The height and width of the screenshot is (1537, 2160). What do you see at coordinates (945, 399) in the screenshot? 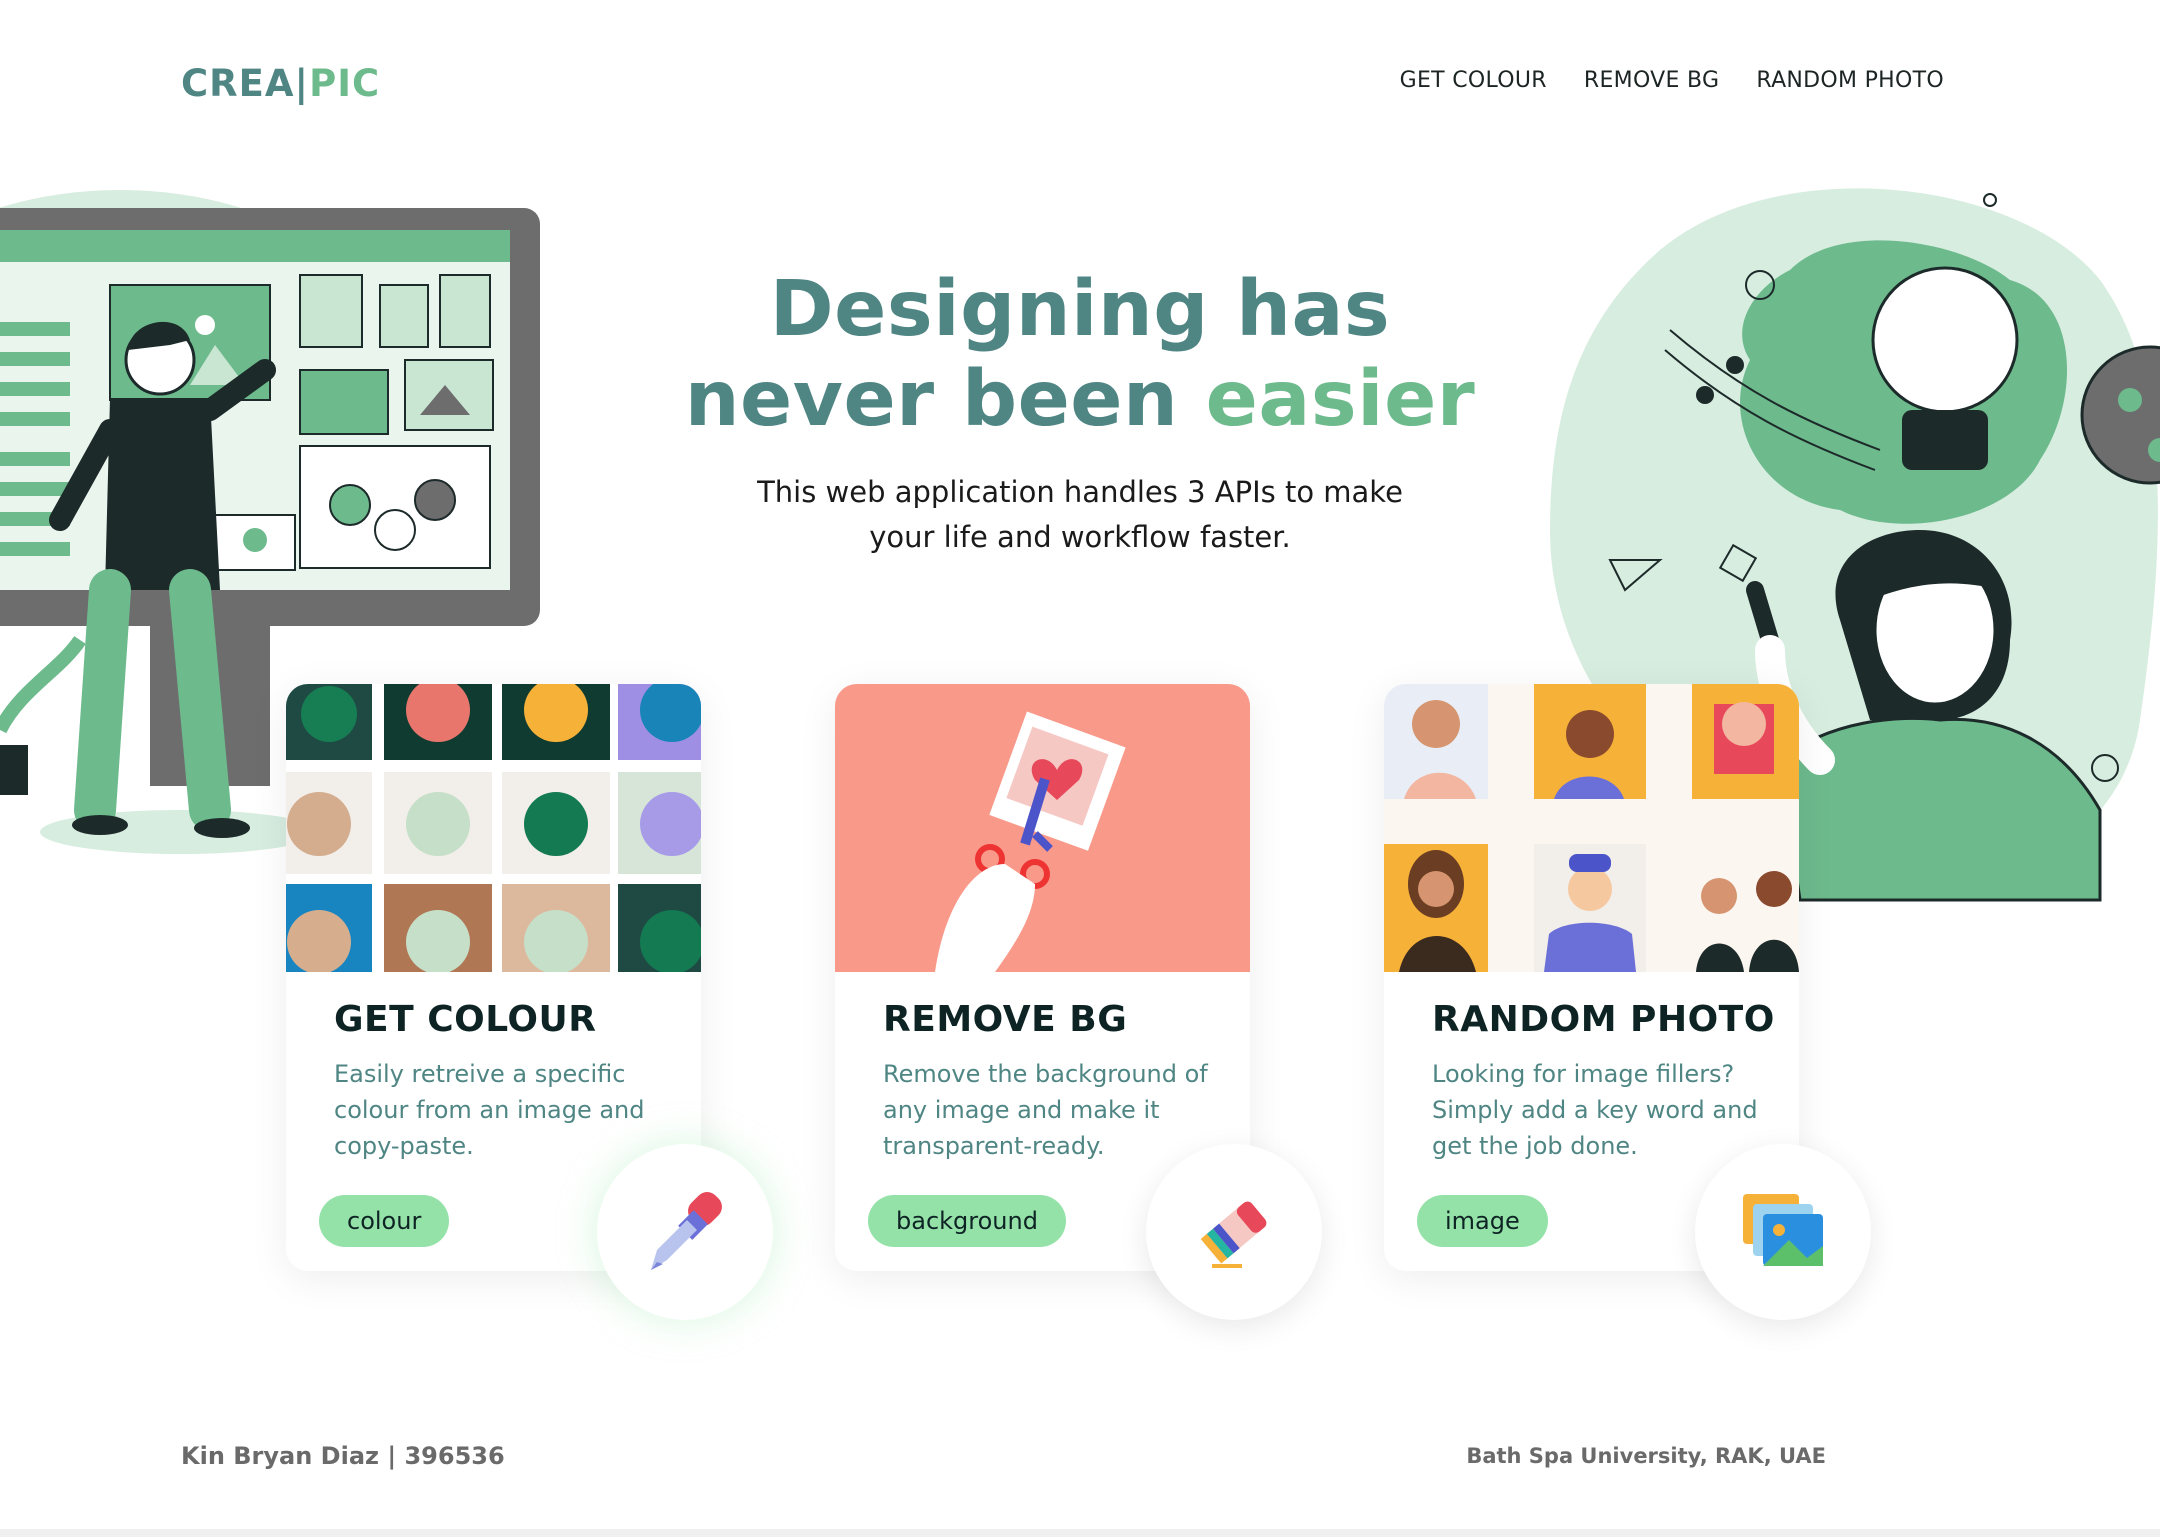
I see `hero-title-line2: never been` at bounding box center [945, 399].